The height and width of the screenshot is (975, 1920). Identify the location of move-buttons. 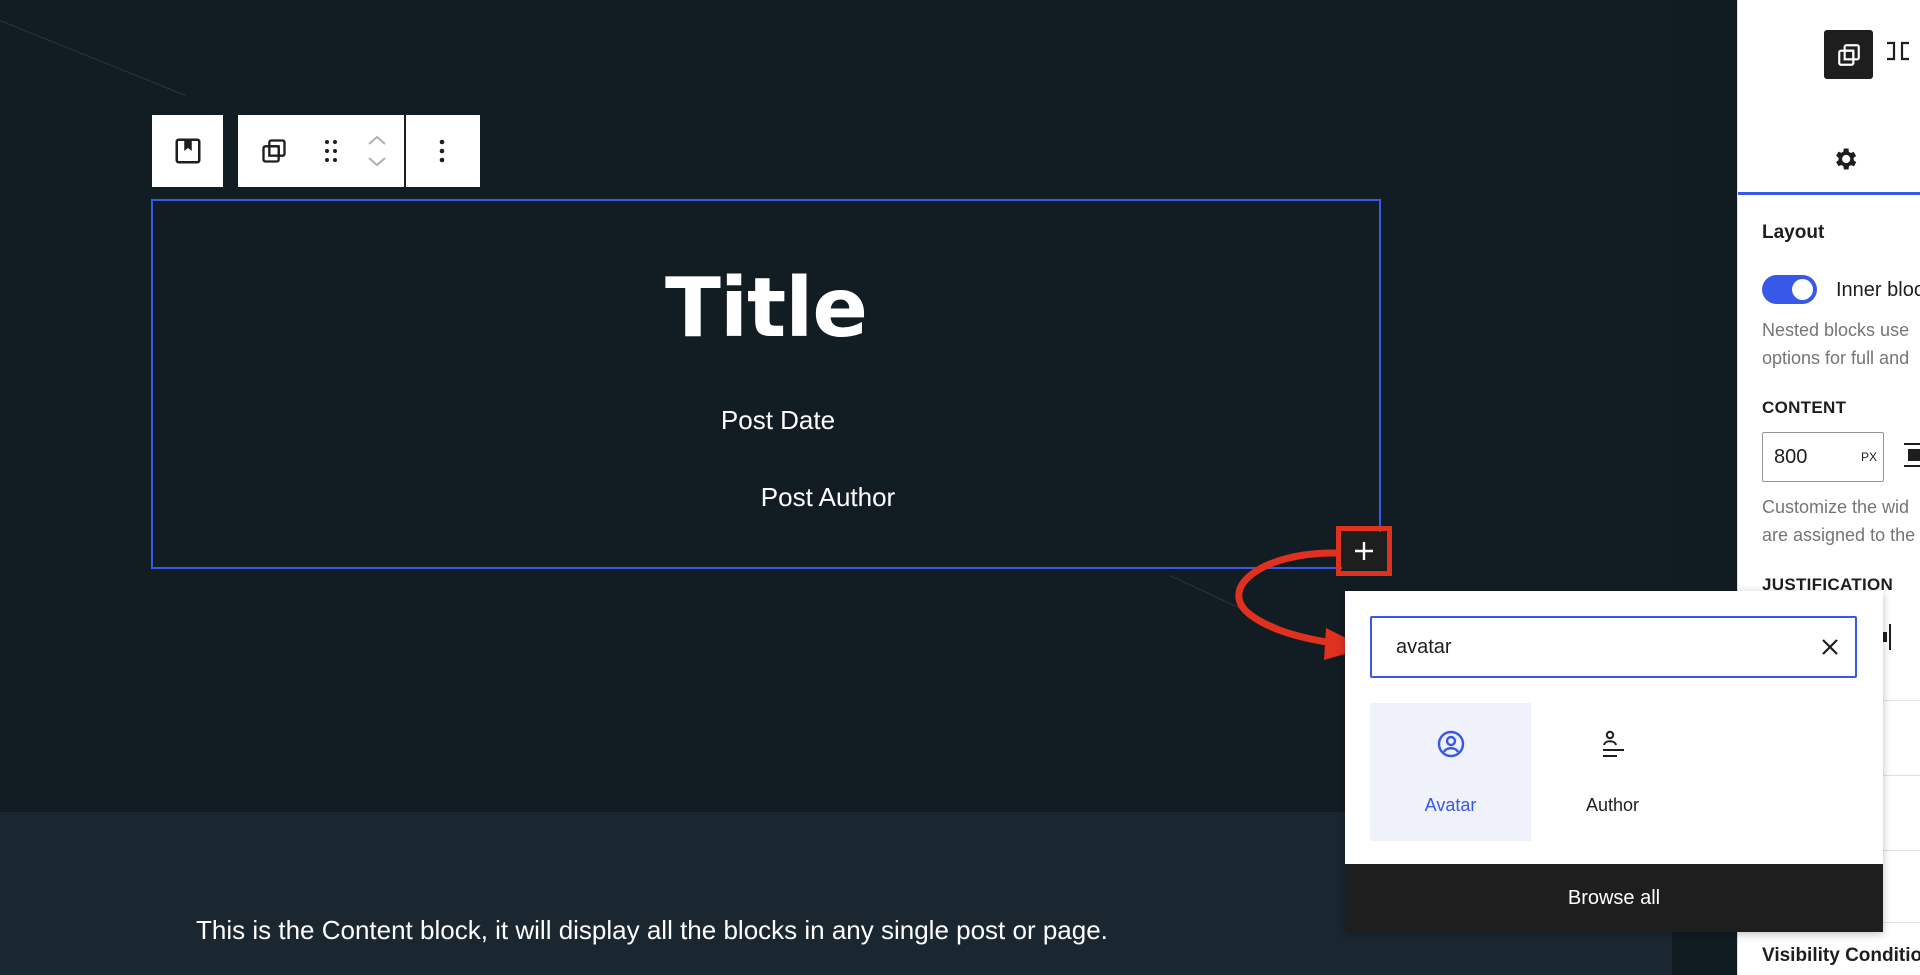
(377, 151).